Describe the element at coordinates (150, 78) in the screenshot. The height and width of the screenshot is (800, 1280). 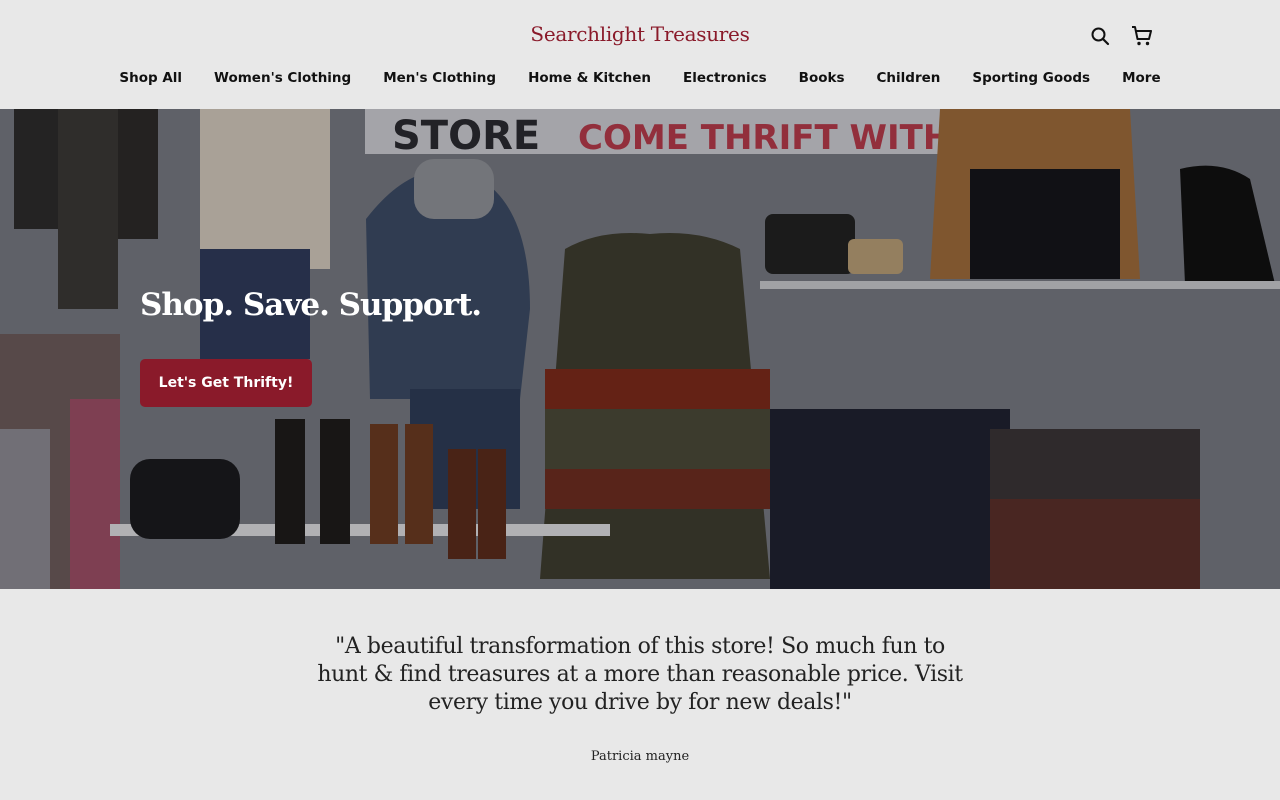
I see `nav-item-shop-all: Shop All` at that location.